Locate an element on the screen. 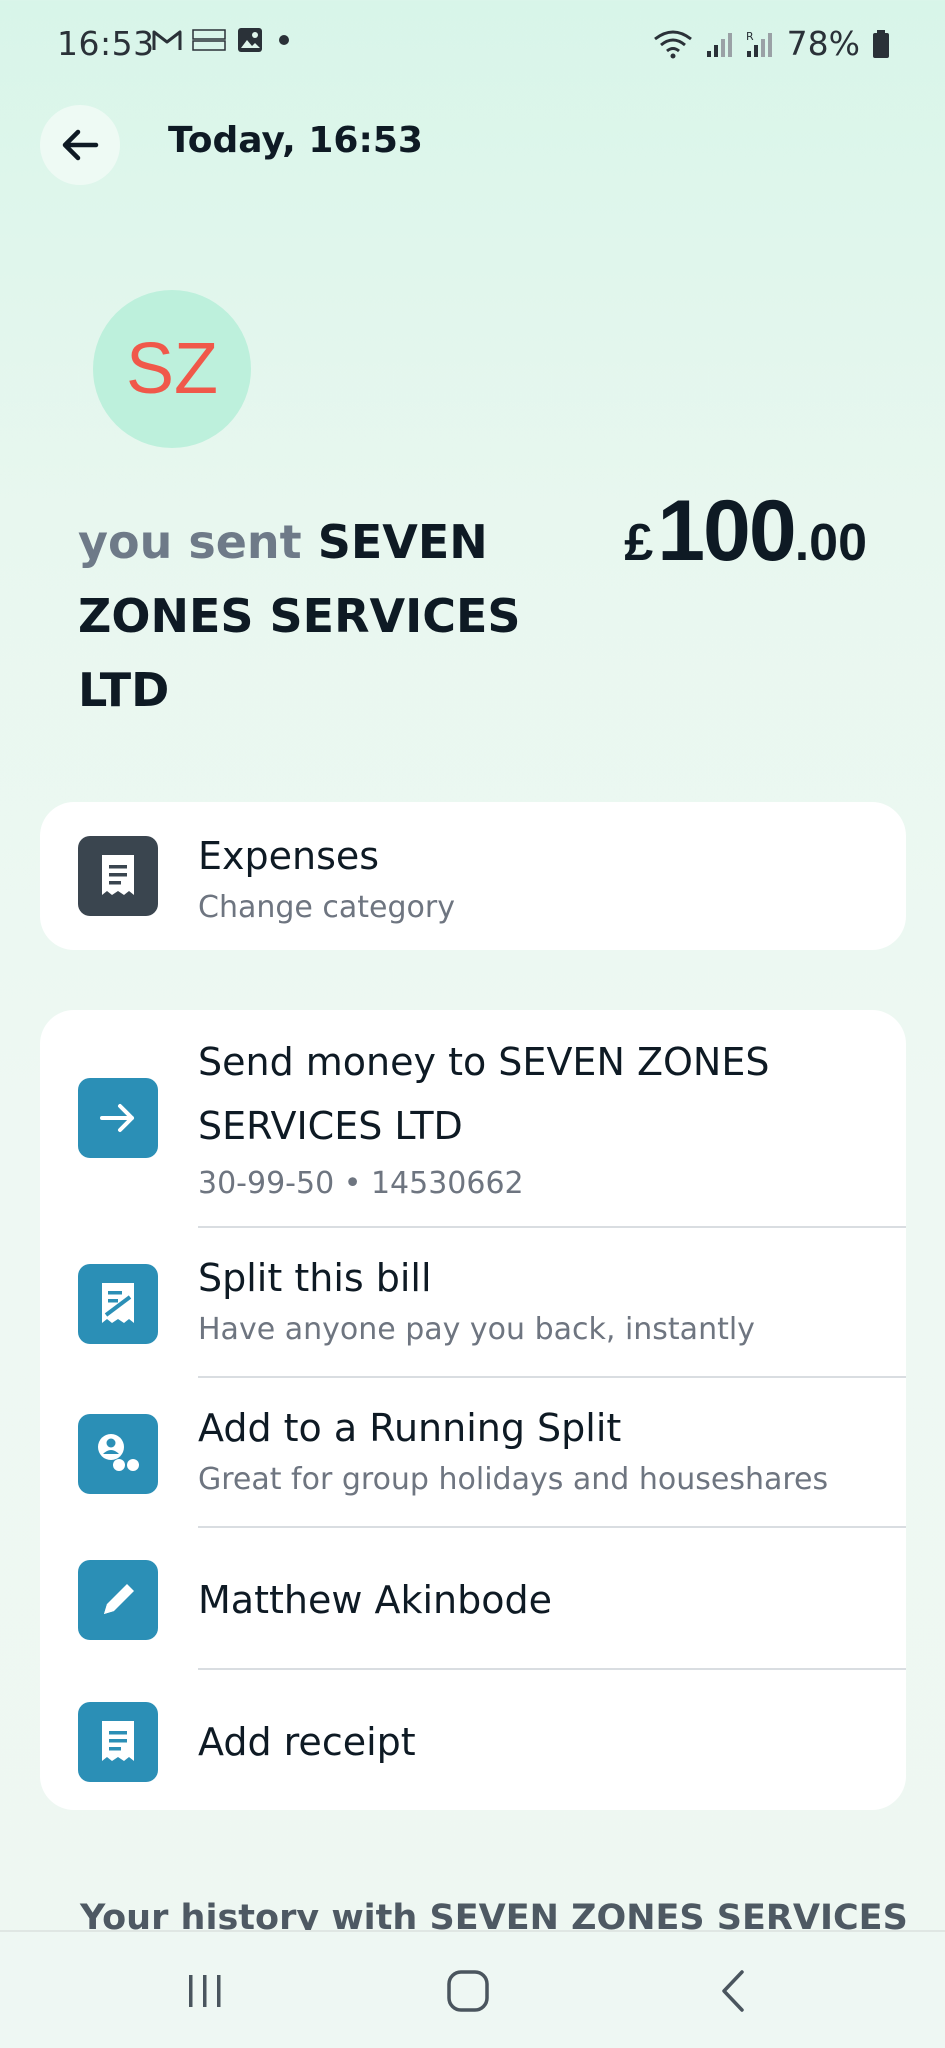 This screenshot has height=2048, width=945. send-money-icon-tile is located at coordinates (118, 1118).